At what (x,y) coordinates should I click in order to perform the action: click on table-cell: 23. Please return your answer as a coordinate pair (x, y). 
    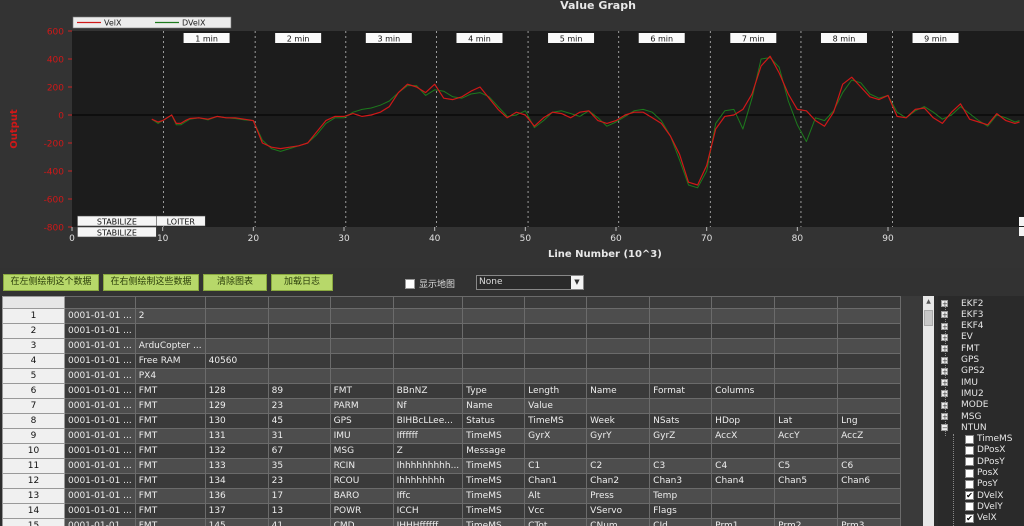
    Looking at the image, I should click on (299, 481).